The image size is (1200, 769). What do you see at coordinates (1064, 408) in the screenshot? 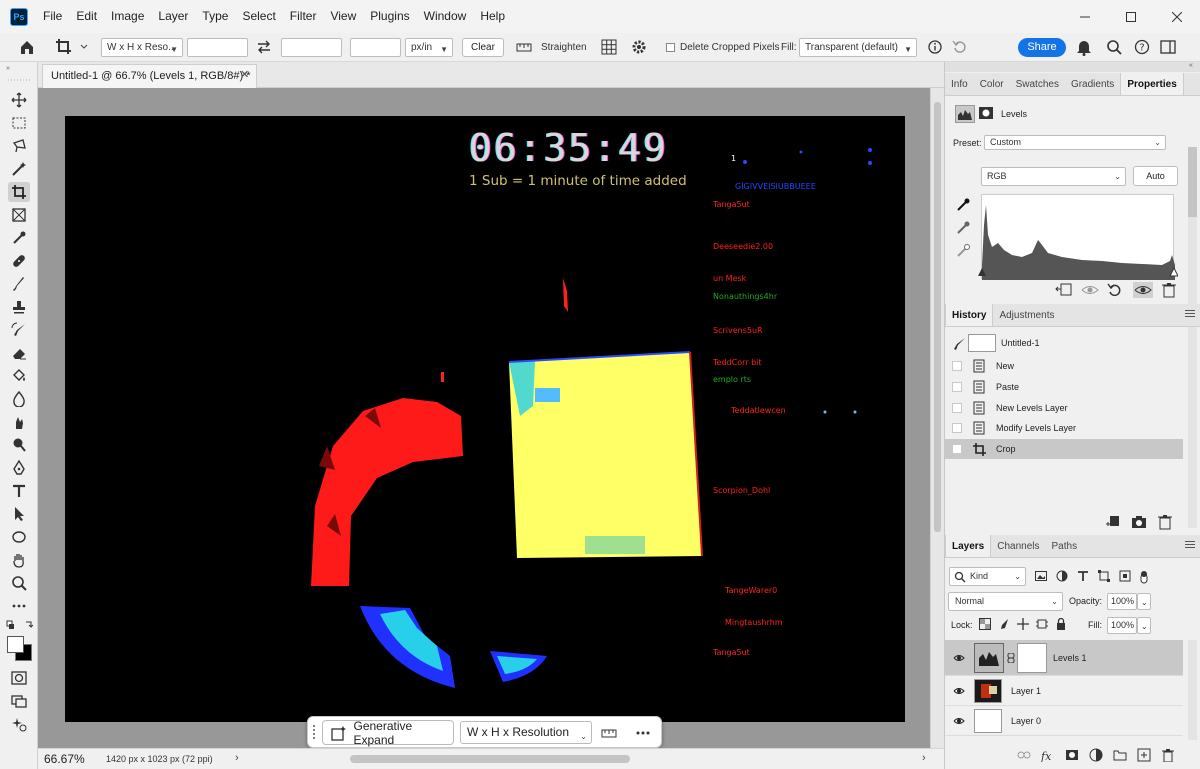
I see `history-item: New Levels Layer` at bounding box center [1064, 408].